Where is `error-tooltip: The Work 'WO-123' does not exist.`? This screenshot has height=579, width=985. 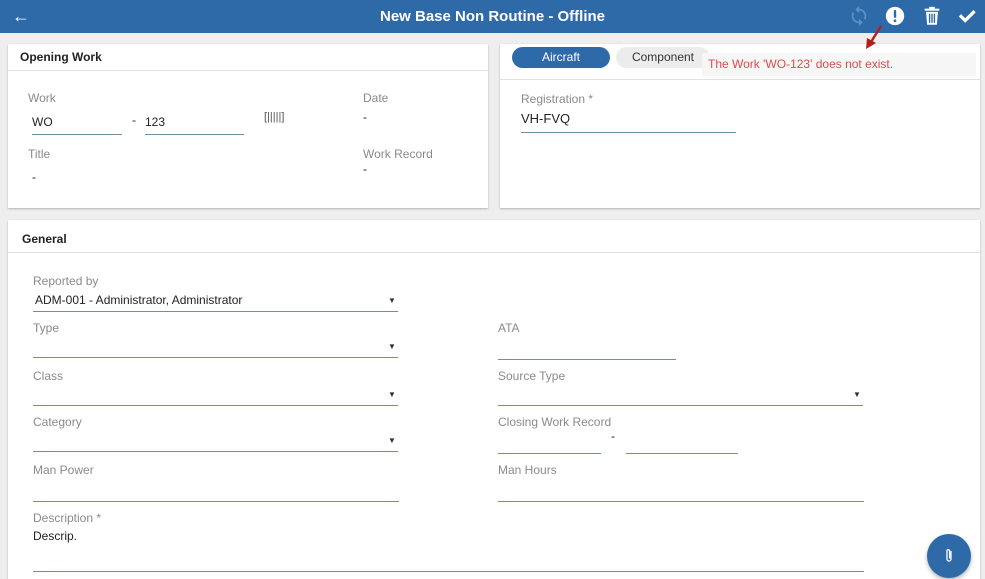
error-tooltip: The Work 'WO-123' does not exist. is located at coordinates (839, 64).